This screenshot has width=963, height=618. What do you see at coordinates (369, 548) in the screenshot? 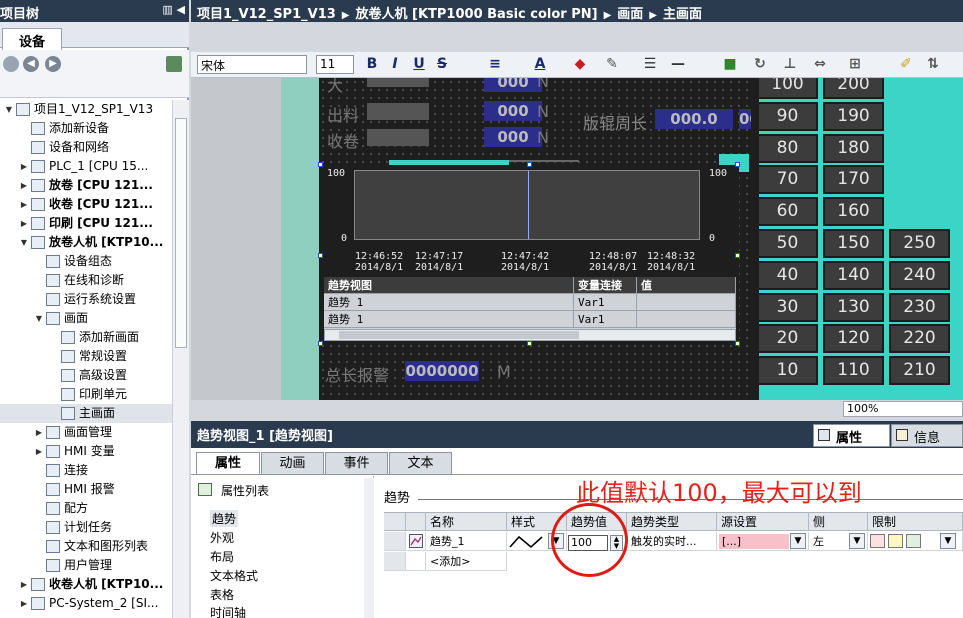
I see `property-list-scrollbar` at bounding box center [369, 548].